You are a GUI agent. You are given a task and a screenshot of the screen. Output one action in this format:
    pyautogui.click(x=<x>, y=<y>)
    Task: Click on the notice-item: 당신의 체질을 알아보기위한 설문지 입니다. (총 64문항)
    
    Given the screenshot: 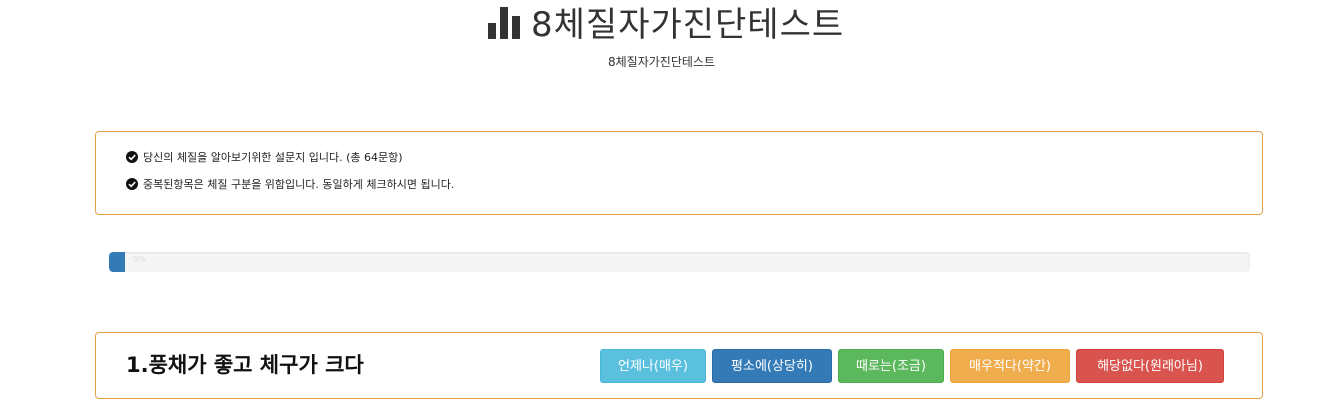 What is the action you would take?
    pyautogui.click(x=264, y=157)
    